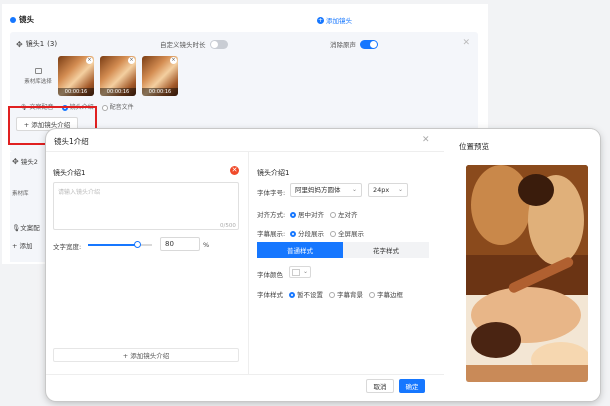 The width and height of the screenshot is (610, 406). Describe the element at coordinates (306, 294) in the screenshot. I see `style-none-option: 暂不设置` at that location.